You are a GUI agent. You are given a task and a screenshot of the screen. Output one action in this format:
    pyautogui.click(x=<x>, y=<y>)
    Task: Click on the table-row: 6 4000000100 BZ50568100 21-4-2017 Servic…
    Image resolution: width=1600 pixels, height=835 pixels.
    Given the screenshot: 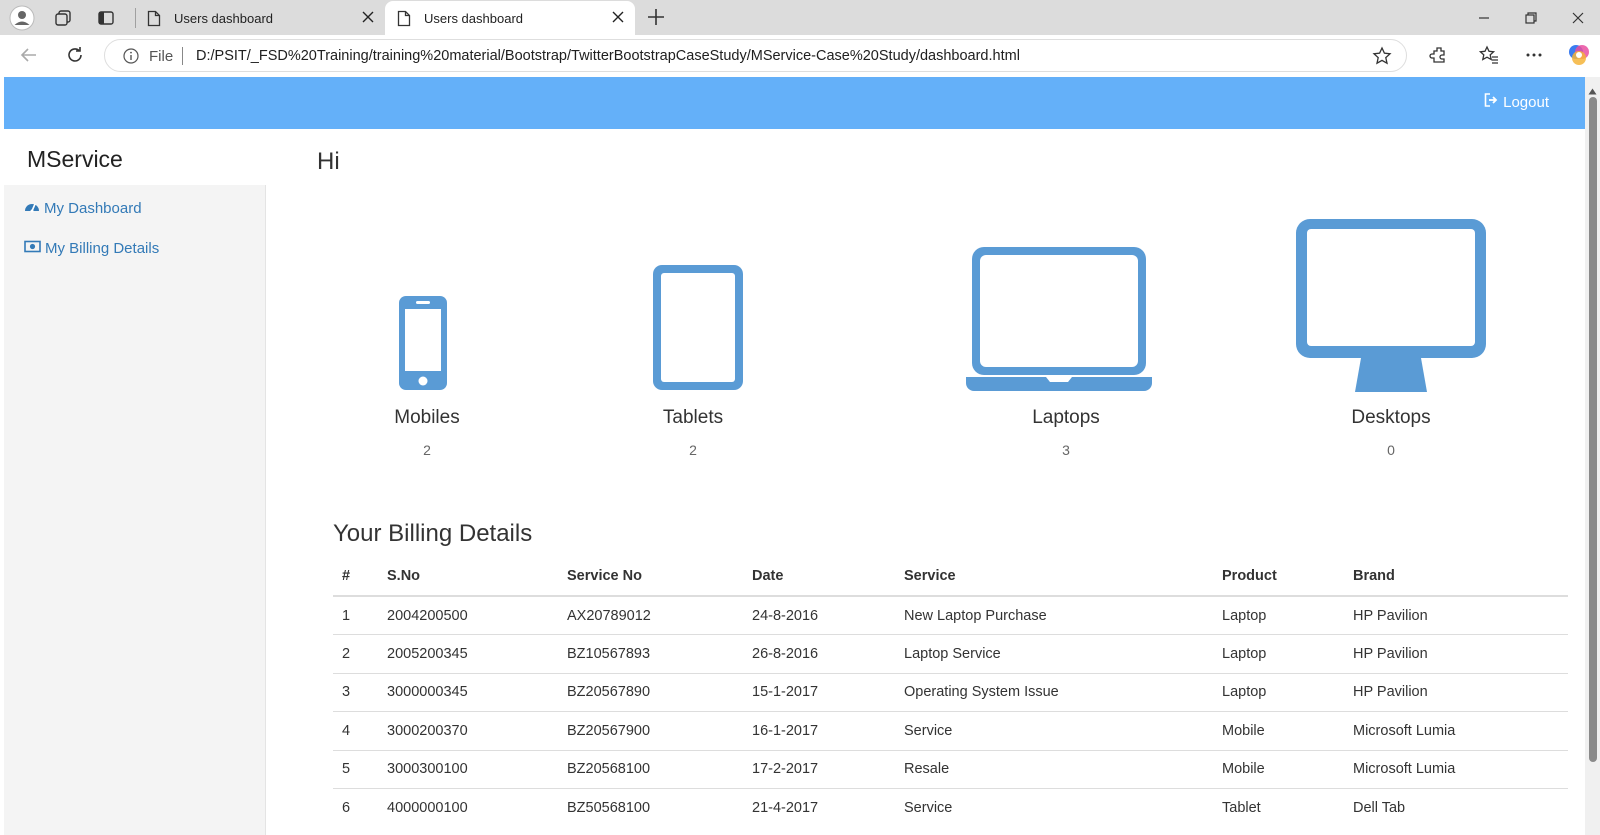 What is the action you would take?
    pyautogui.click(x=950, y=807)
    